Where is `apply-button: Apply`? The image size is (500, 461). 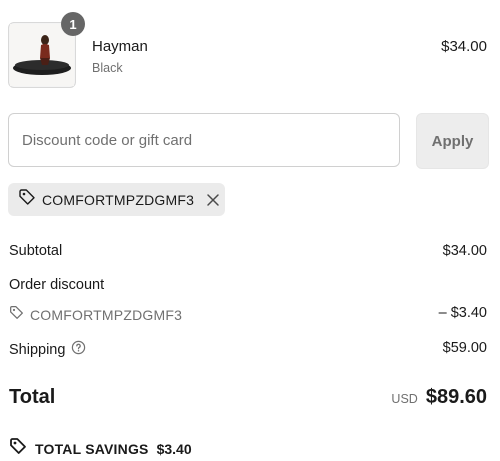 apply-button: Apply is located at coordinates (452, 141).